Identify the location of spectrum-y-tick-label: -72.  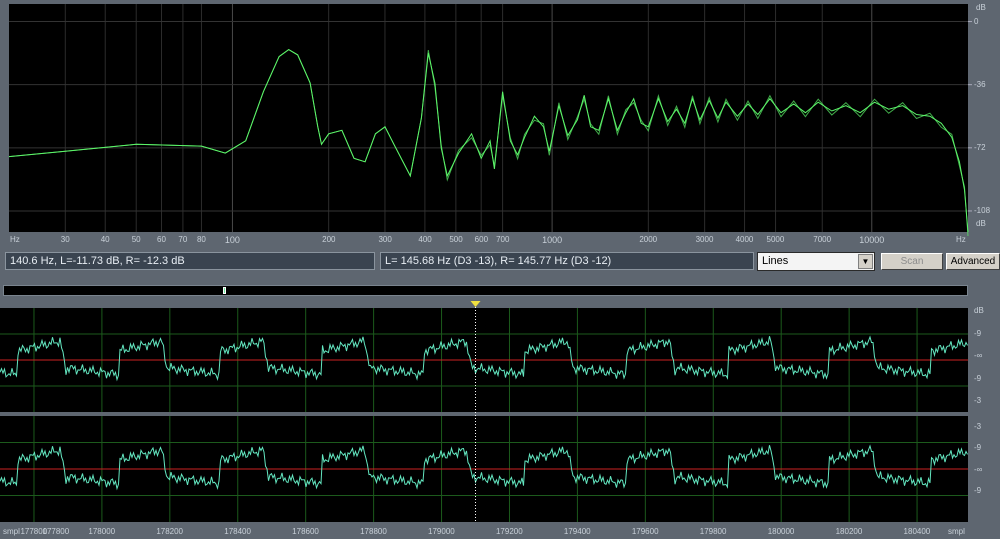
(980, 147).